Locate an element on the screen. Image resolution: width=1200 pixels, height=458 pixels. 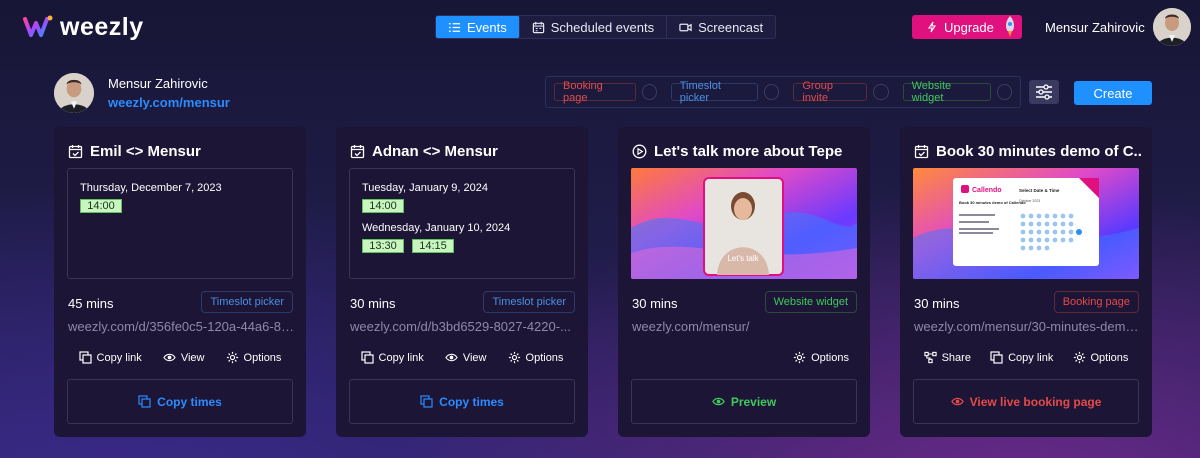
user-menu: Mensur Zahirovic is located at coordinates (1118, 27).